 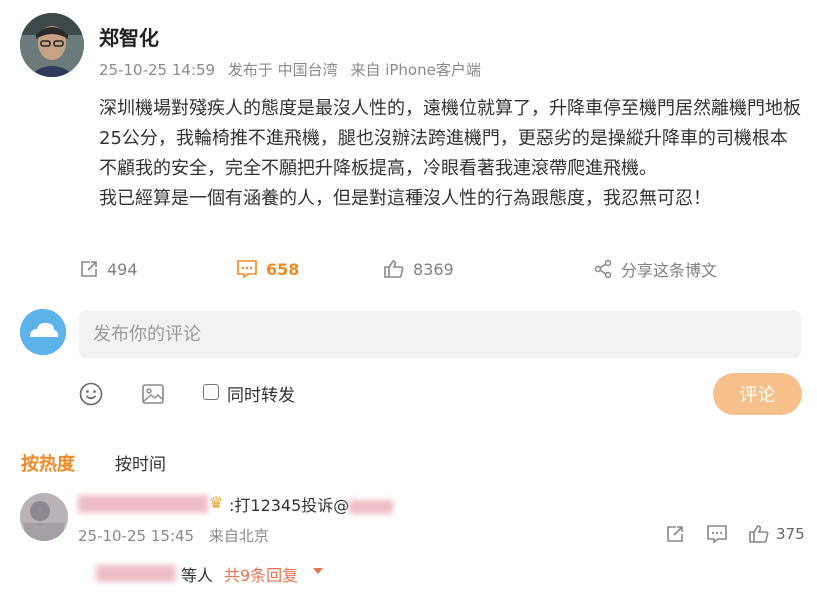 I want to click on post-meta: 25-10-25 14:59 发布于 中国台湾 来自 iPhone客户端, so click(x=294, y=69).